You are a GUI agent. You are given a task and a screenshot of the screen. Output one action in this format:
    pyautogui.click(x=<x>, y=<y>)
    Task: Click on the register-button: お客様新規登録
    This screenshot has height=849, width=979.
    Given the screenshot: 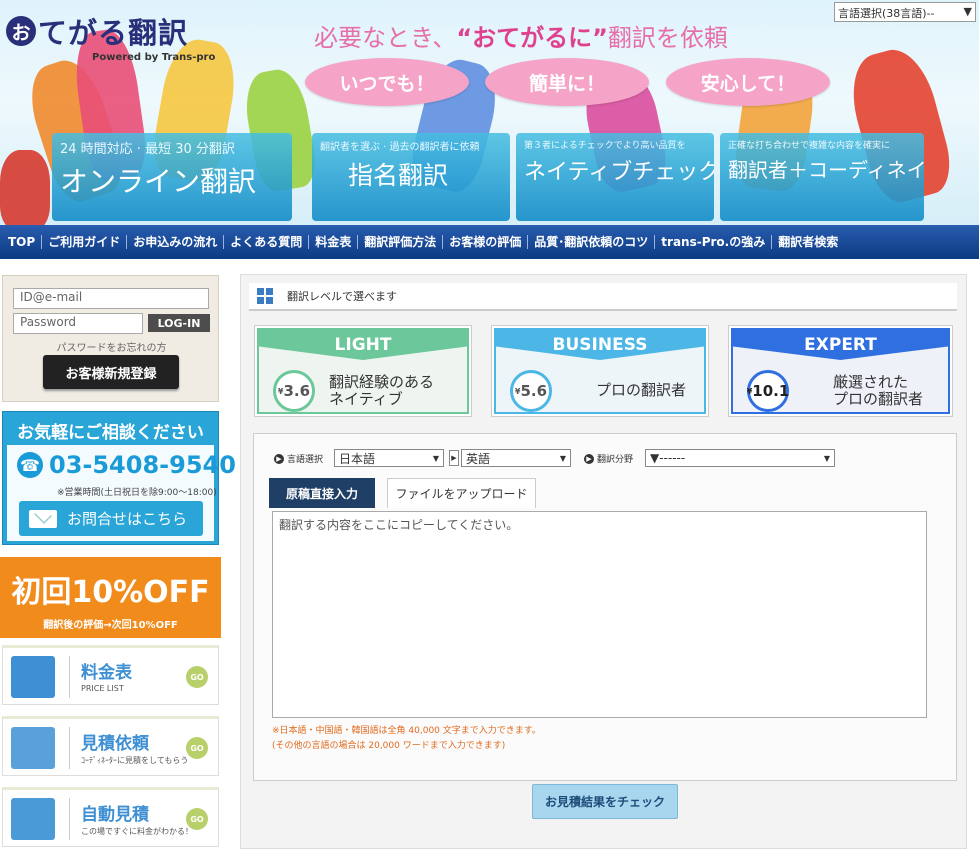 What is the action you would take?
    pyautogui.click(x=111, y=372)
    